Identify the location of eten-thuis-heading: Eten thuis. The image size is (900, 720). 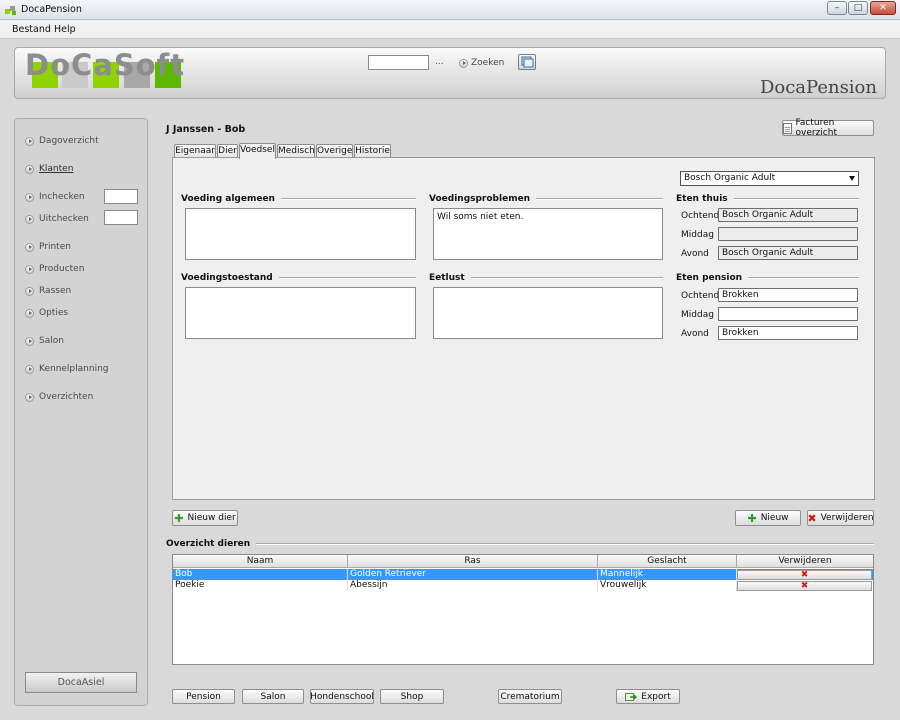
(767, 199).